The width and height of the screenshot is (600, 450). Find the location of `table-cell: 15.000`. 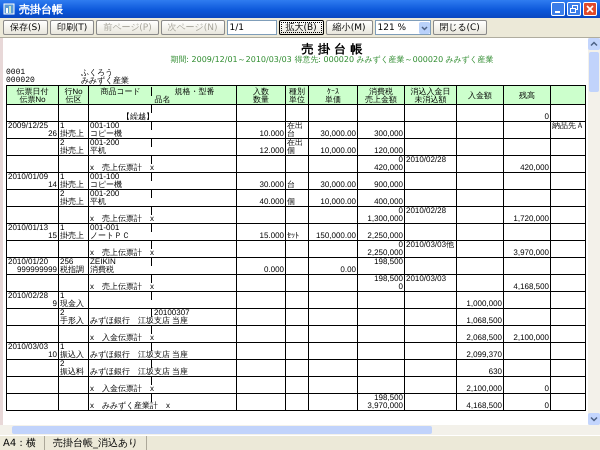

table-cell: 15.000 is located at coordinates (261, 232).